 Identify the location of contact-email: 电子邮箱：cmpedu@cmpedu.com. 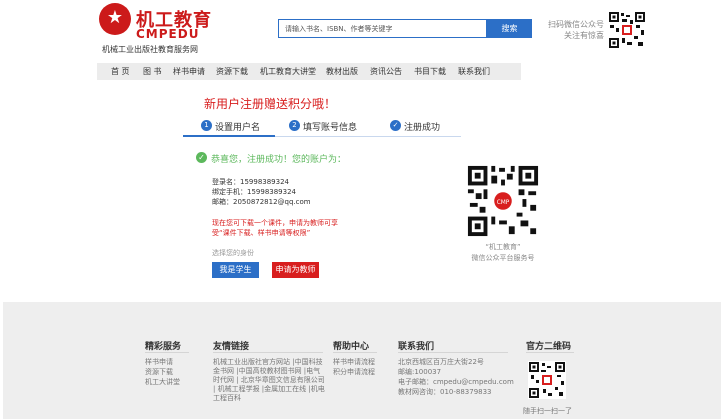
(456, 382).